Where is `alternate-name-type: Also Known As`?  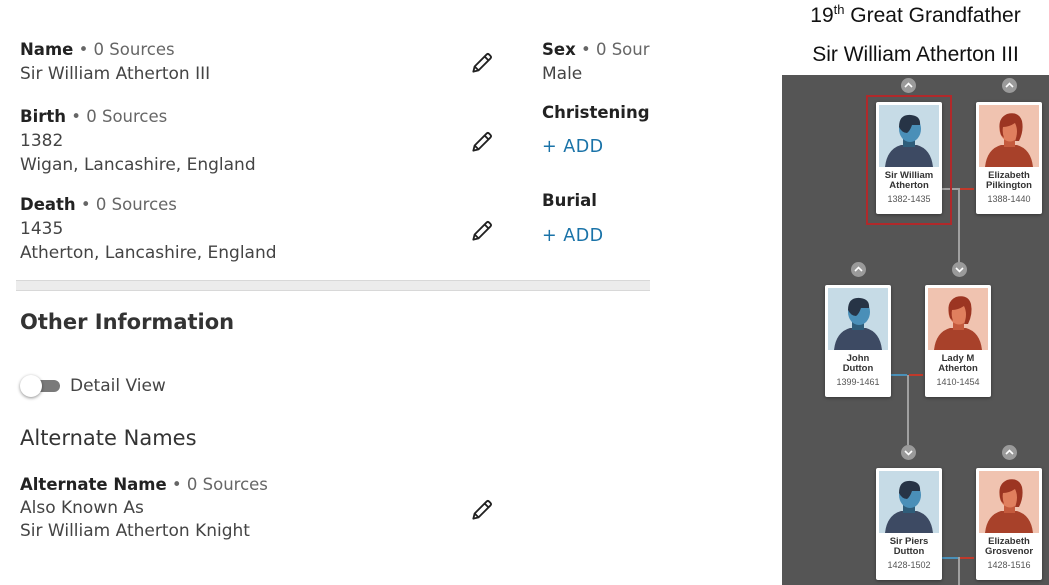
alternate-name-type: Also Known As is located at coordinates (82, 508).